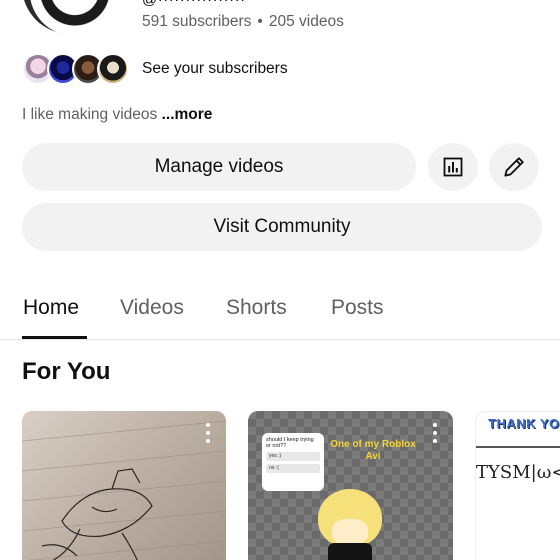  I want to click on description-text: I like making videos, so click(90, 114).